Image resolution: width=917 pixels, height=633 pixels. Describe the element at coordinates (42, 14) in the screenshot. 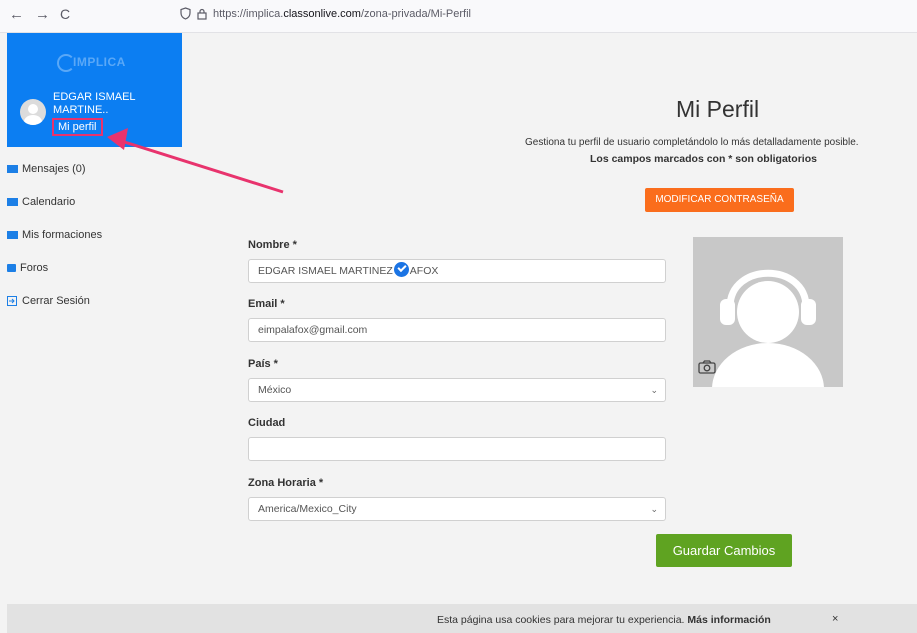

I see `forward-icon: →` at that location.